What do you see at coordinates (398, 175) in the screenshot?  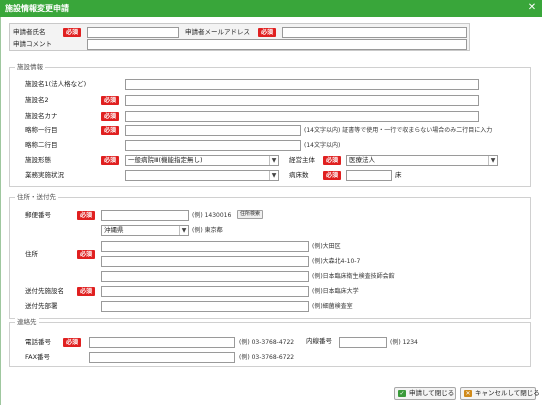 I see `beds-unit: 床` at bounding box center [398, 175].